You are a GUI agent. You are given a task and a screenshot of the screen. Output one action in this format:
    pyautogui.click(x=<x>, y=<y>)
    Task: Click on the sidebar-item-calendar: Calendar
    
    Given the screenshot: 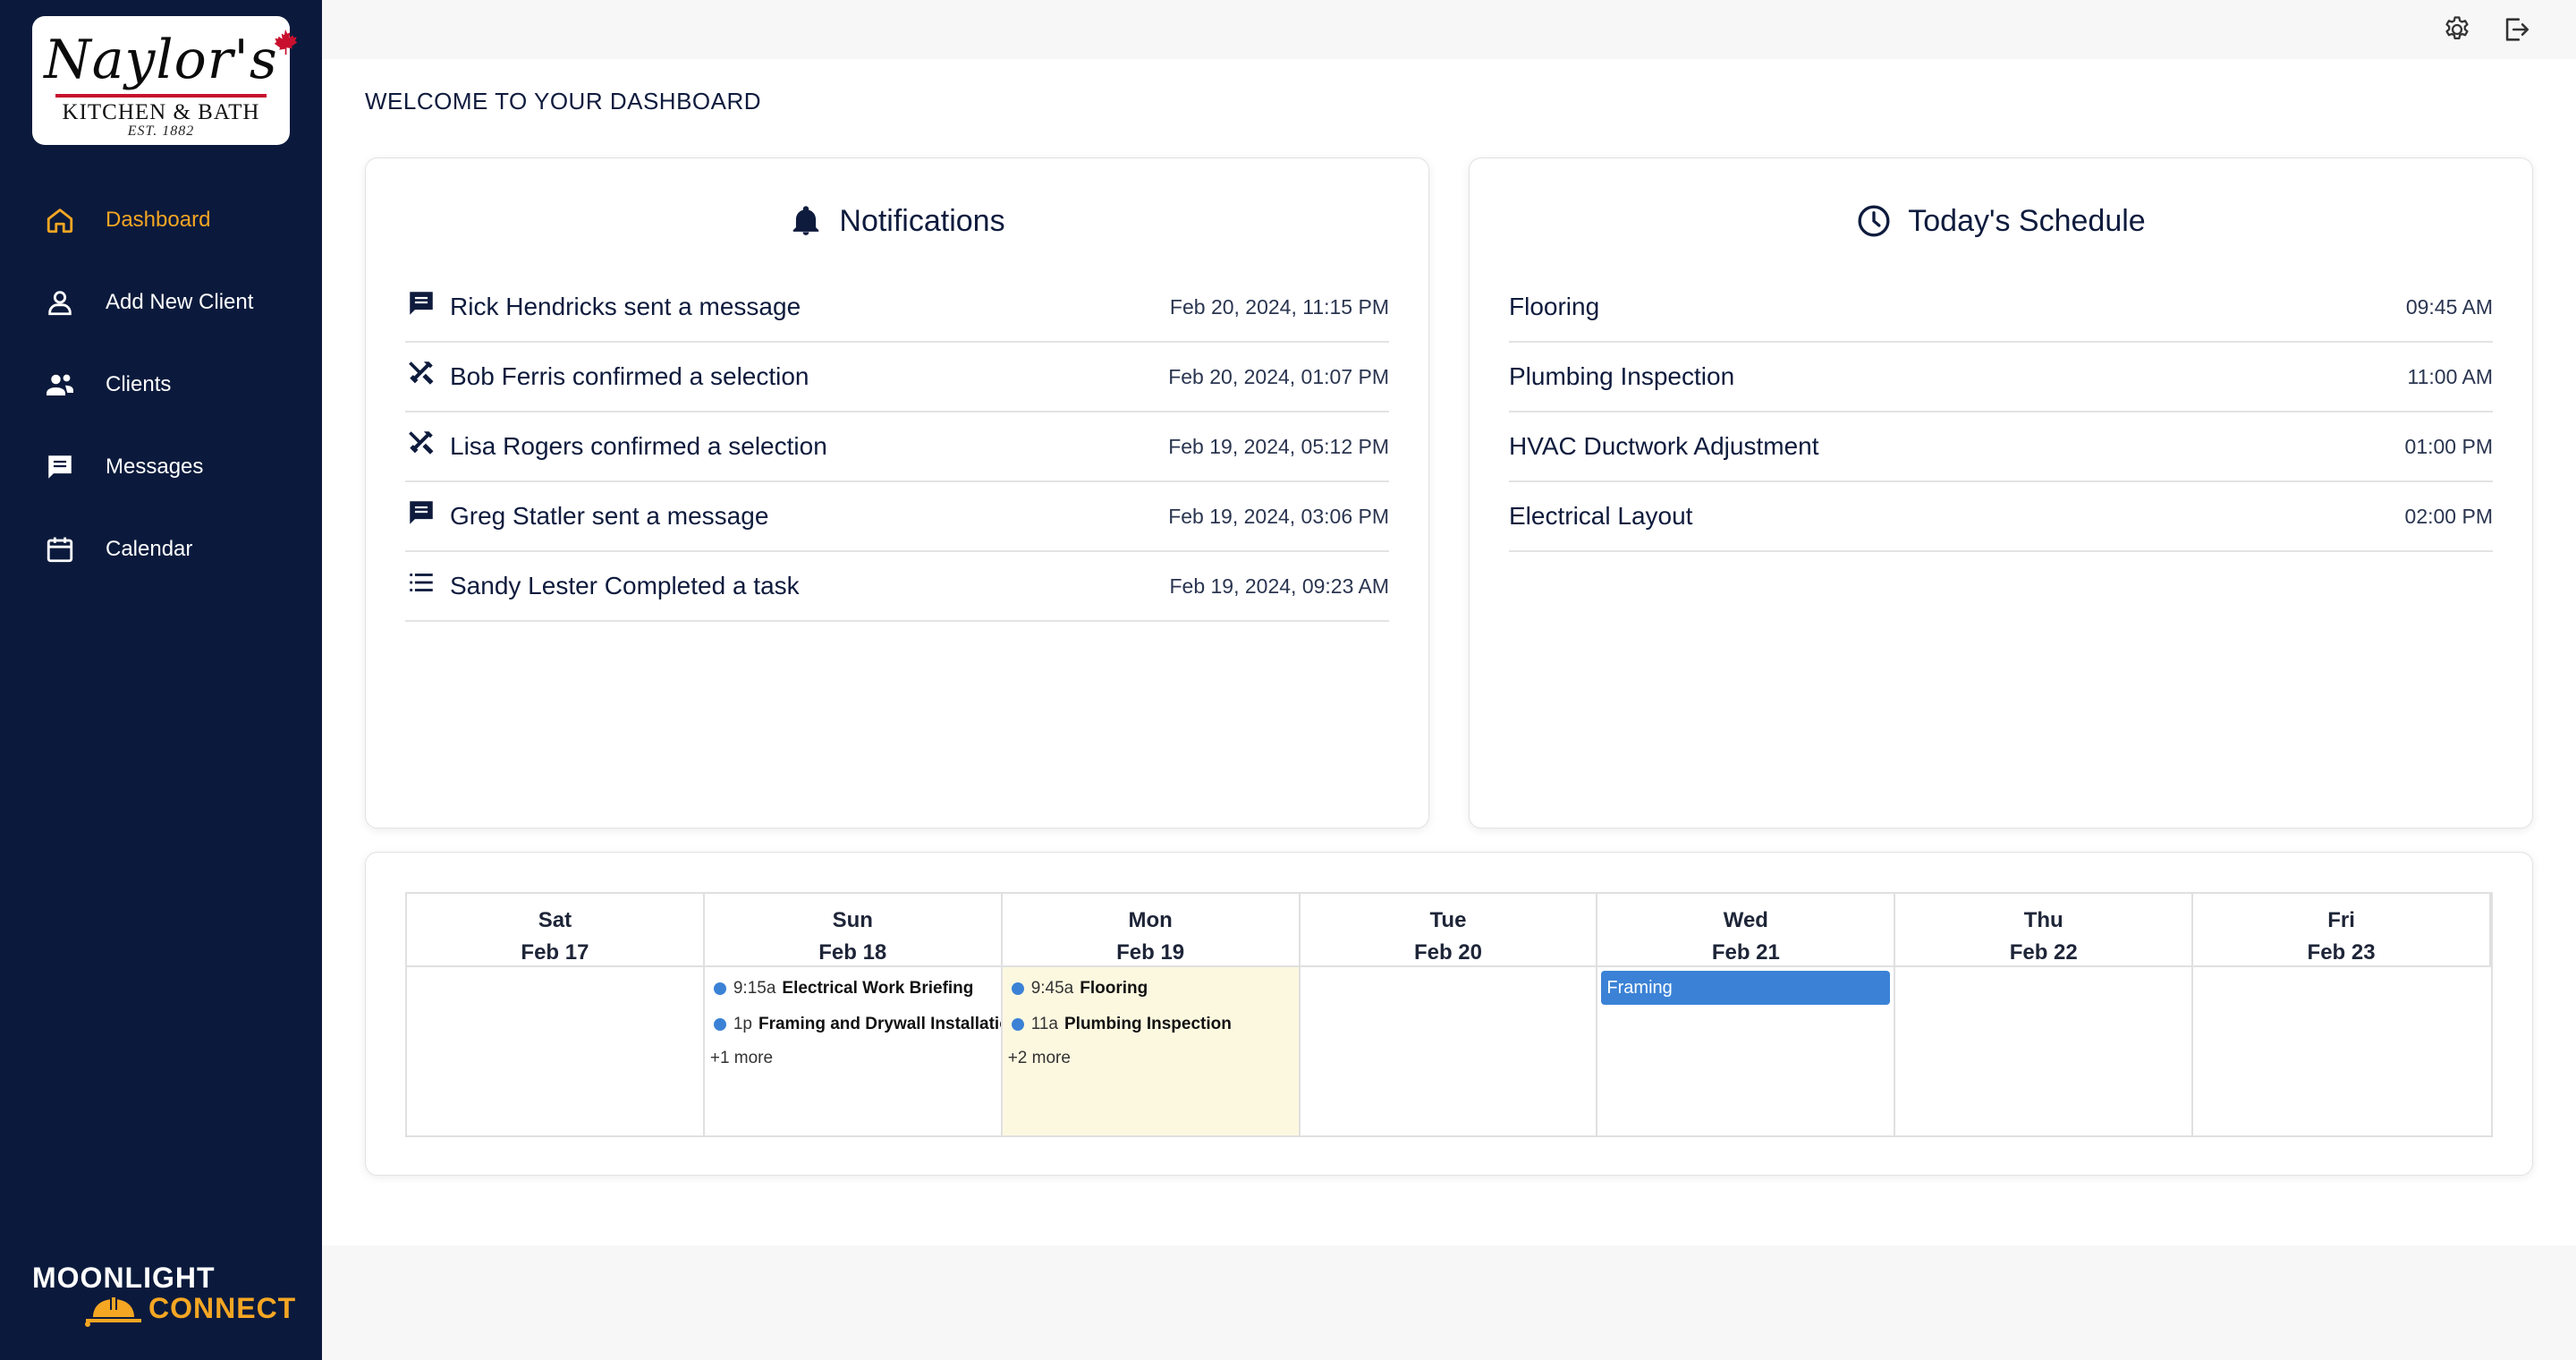 What is the action you would take?
    pyautogui.click(x=161, y=549)
    